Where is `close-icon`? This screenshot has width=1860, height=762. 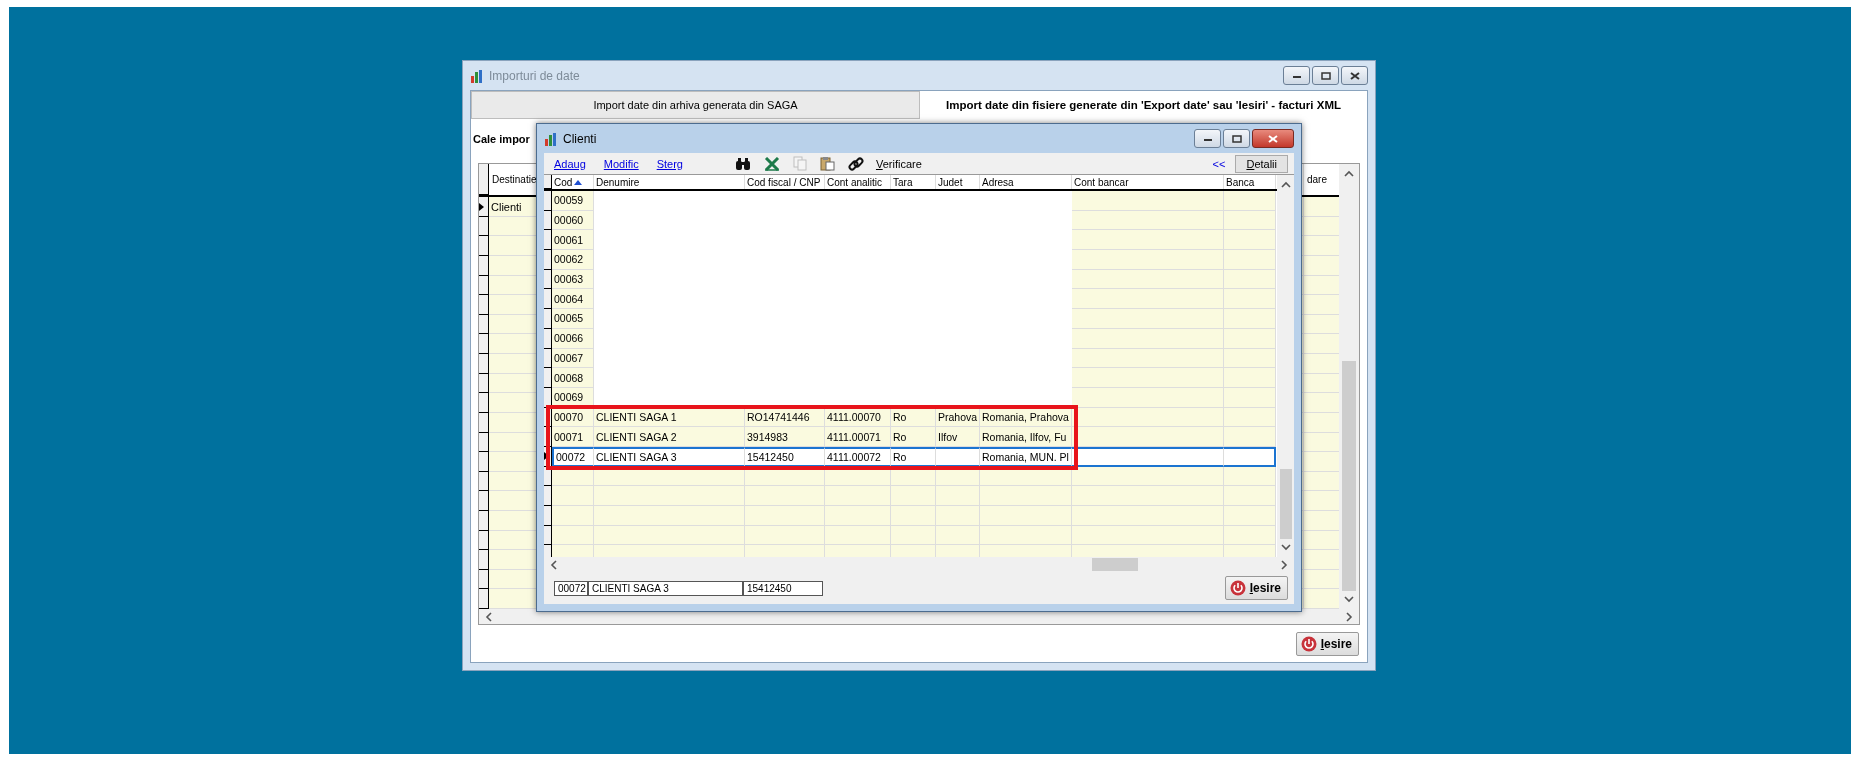
close-icon is located at coordinates (1273, 138).